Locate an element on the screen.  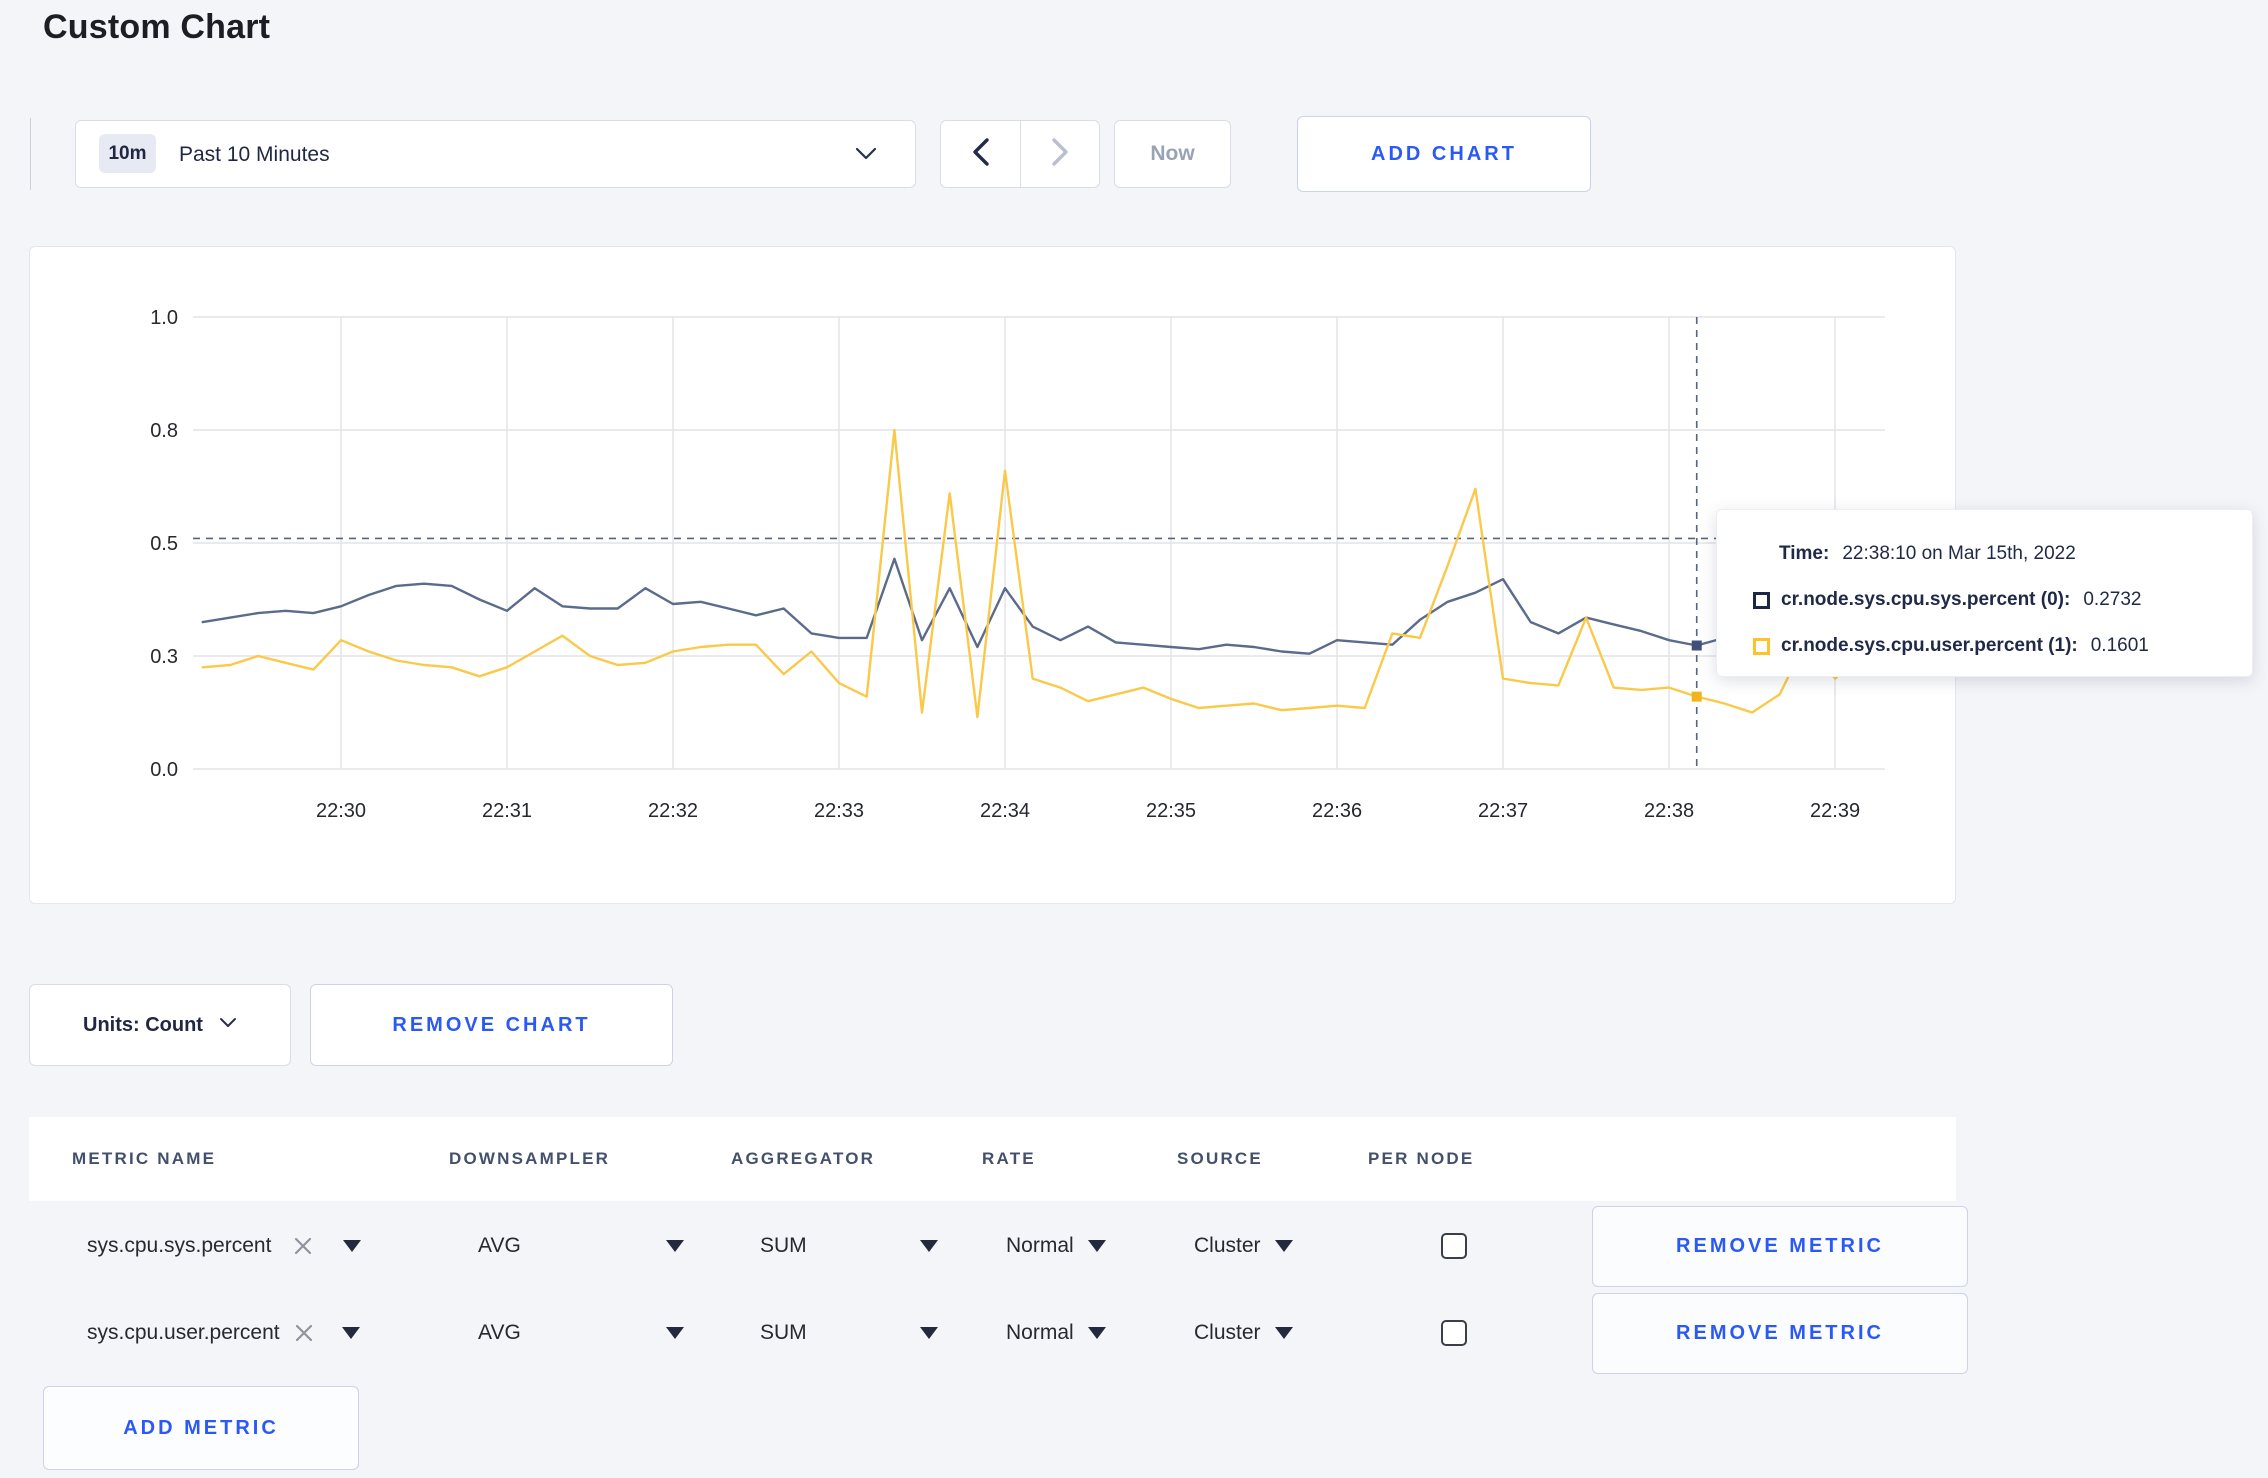
chevron-left-icon is located at coordinates (981, 154).